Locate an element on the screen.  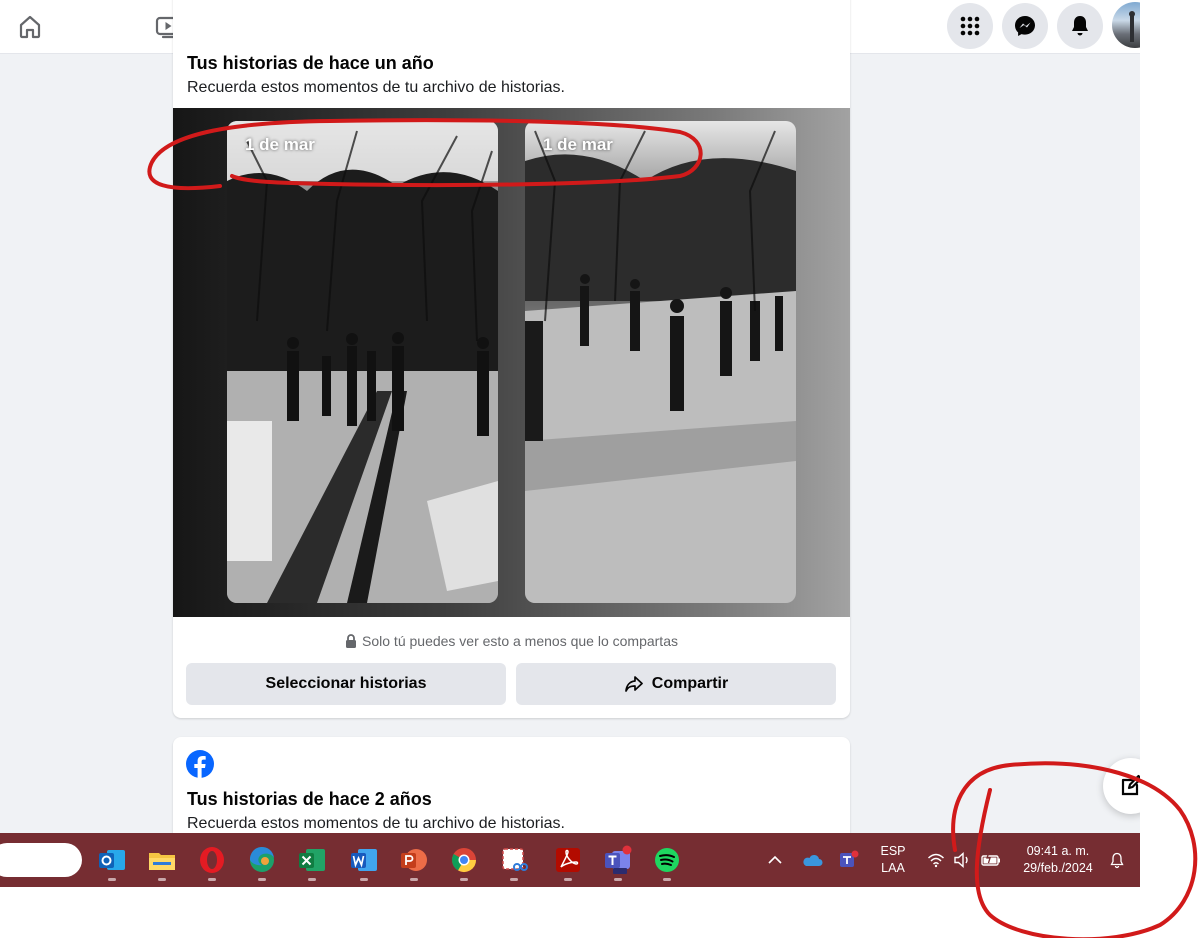
file-explorer-icon is located at coordinates (162, 861).